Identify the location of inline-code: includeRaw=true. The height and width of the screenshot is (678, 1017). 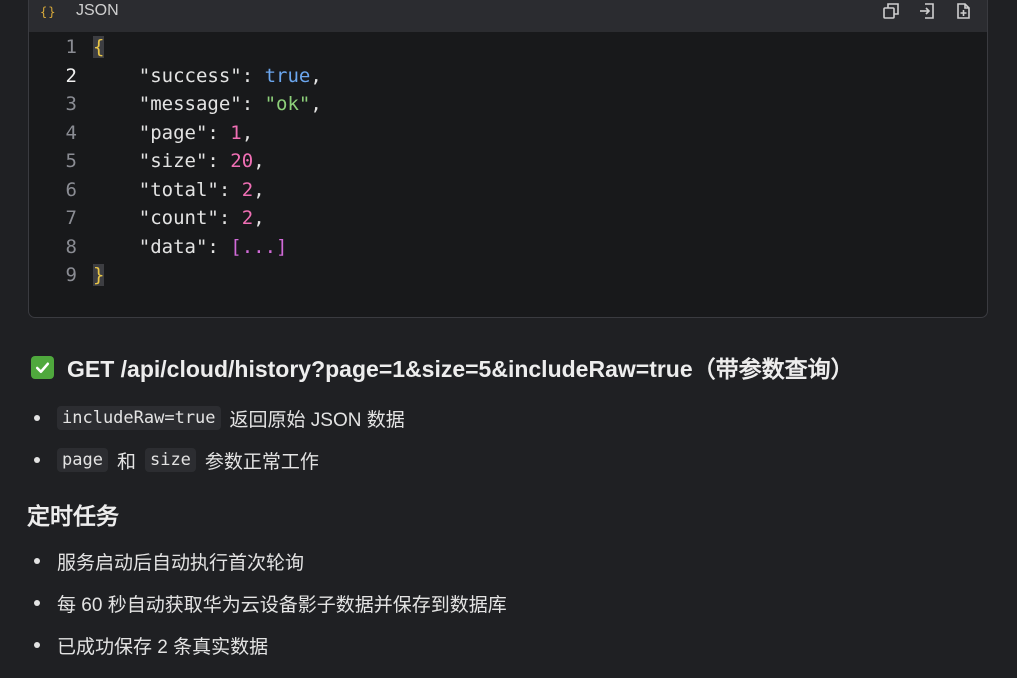
(139, 418).